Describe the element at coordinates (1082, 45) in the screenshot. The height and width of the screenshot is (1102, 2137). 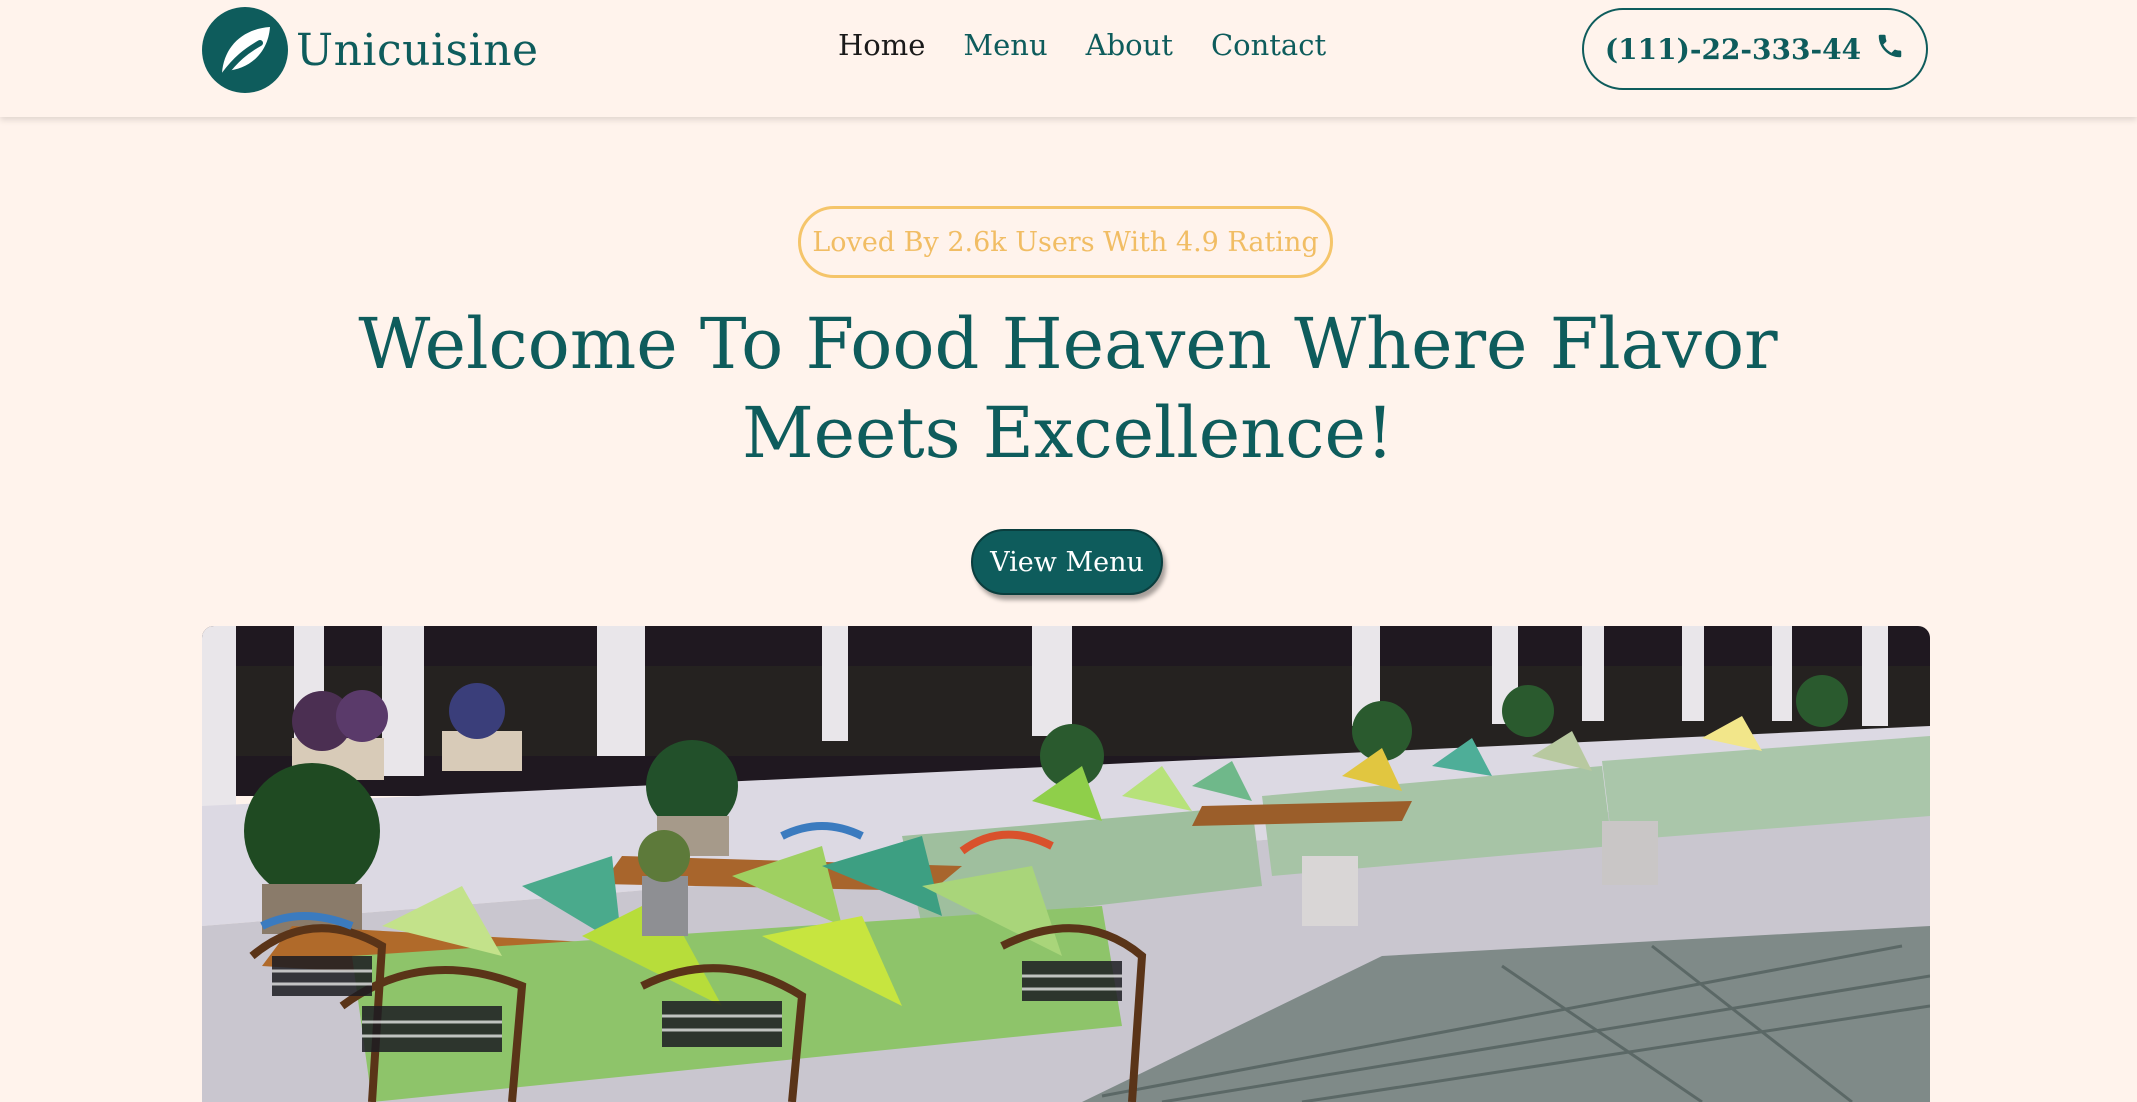
I see `main-nav: Home Menu About Contact` at that location.